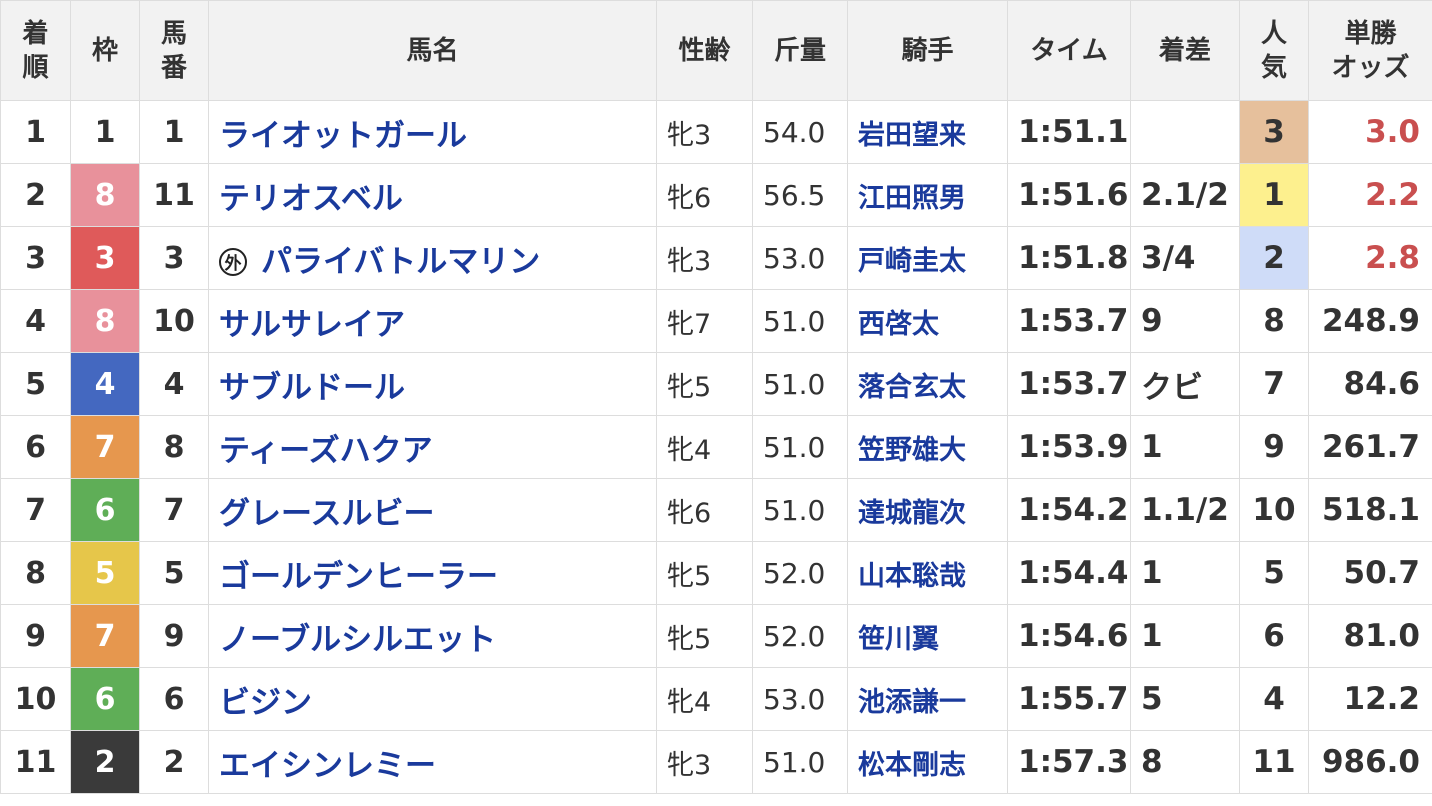 Image resolution: width=1432 pixels, height=806 pixels. I want to click on table-row: 2 8 11 テリオスベル 牝6 56.5 江田照男 1:51.6 2.1/2 1 2.2, so click(716, 195).